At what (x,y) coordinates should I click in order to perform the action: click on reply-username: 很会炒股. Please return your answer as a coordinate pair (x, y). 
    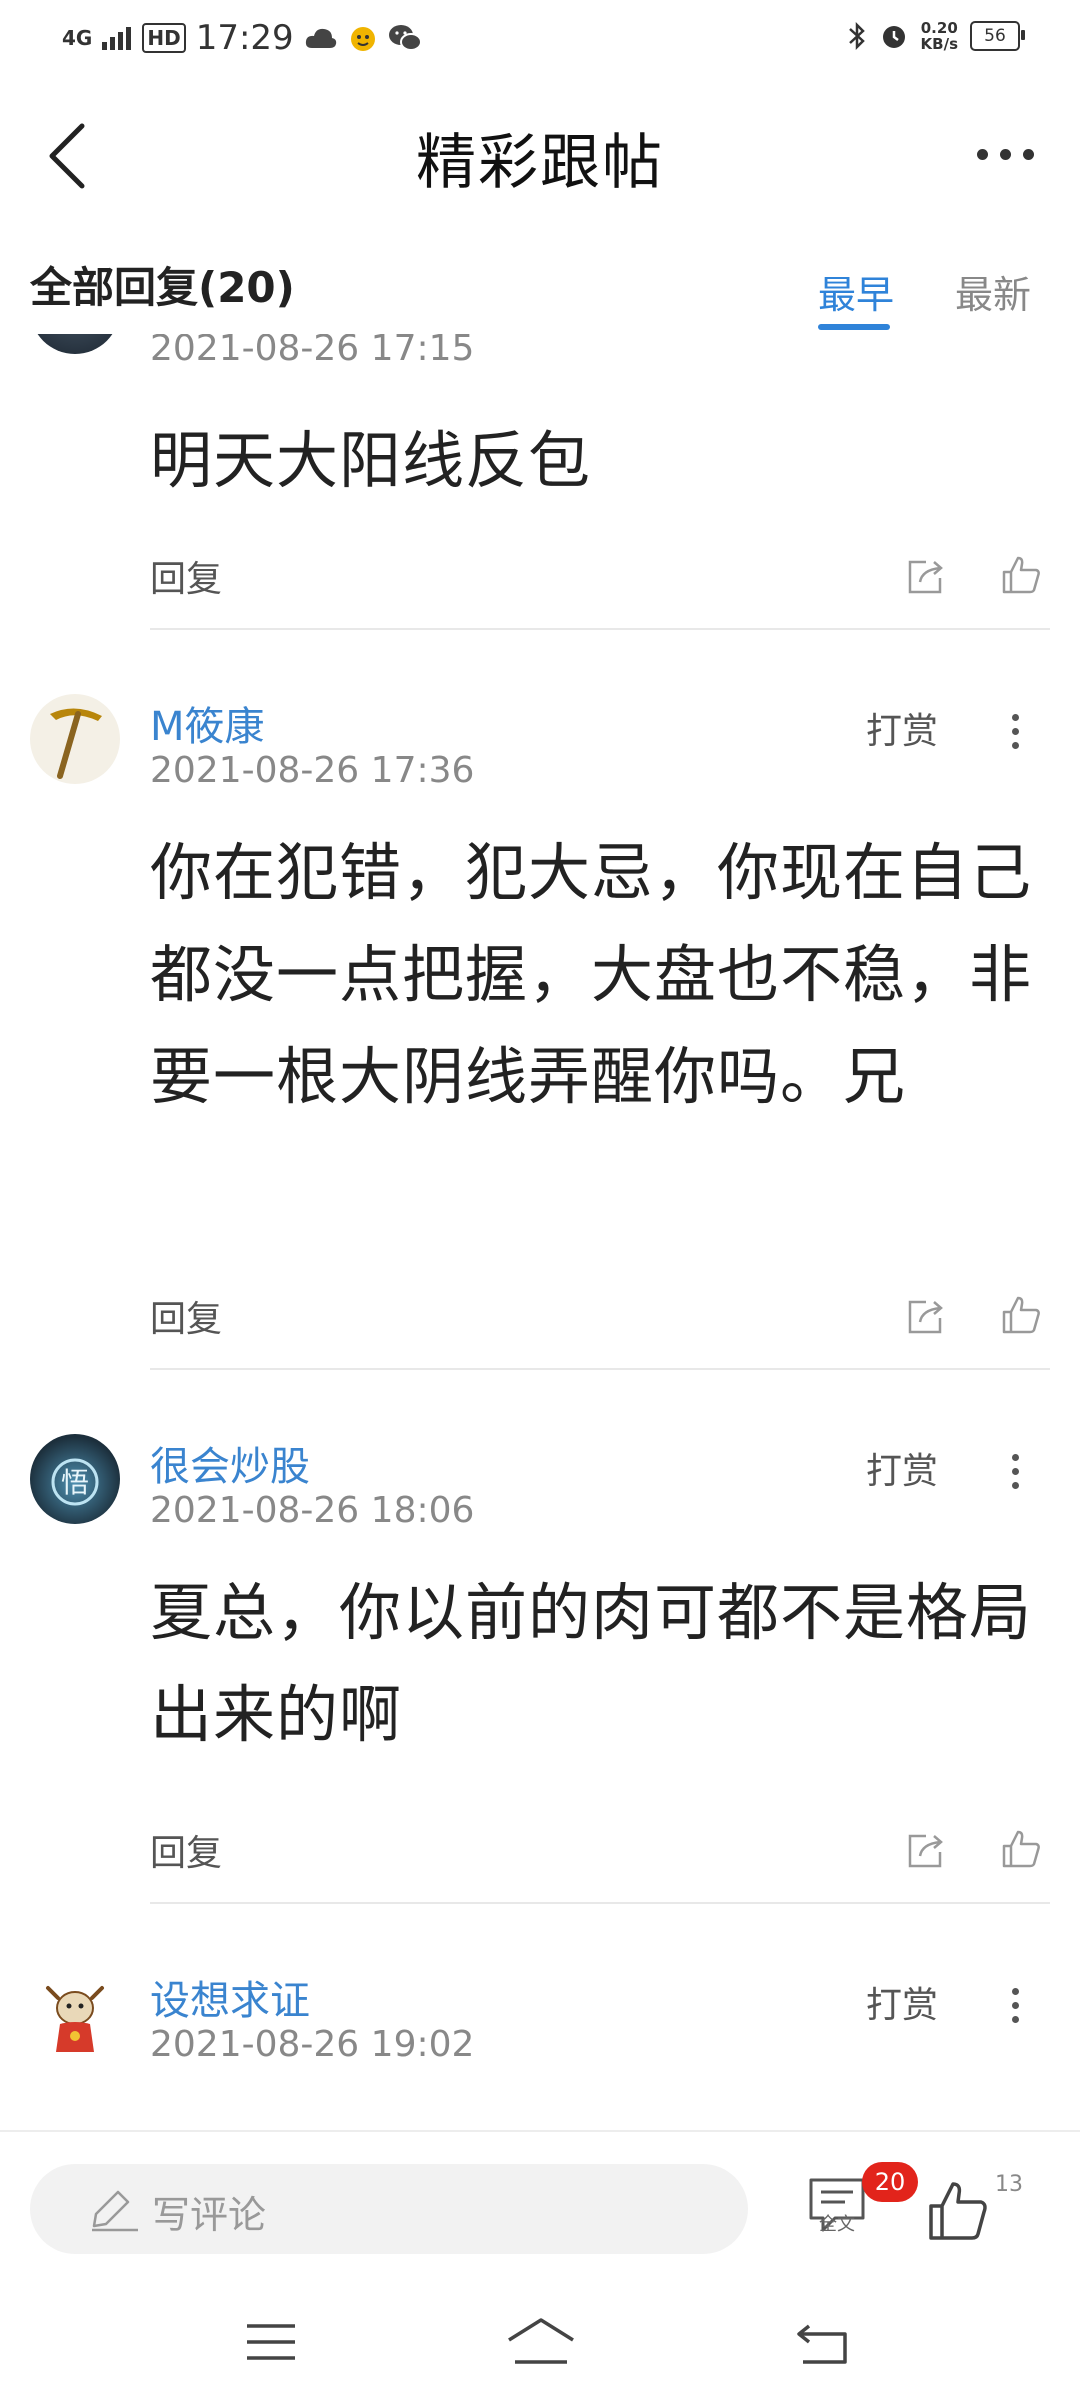
    Looking at the image, I should click on (230, 1463).